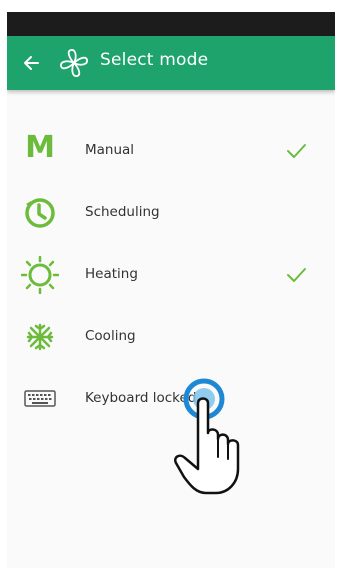 Image resolution: width=342 pixels, height=568 pixels. I want to click on mode-item-keyboard-locked: Keyboard locked, so click(171, 399).